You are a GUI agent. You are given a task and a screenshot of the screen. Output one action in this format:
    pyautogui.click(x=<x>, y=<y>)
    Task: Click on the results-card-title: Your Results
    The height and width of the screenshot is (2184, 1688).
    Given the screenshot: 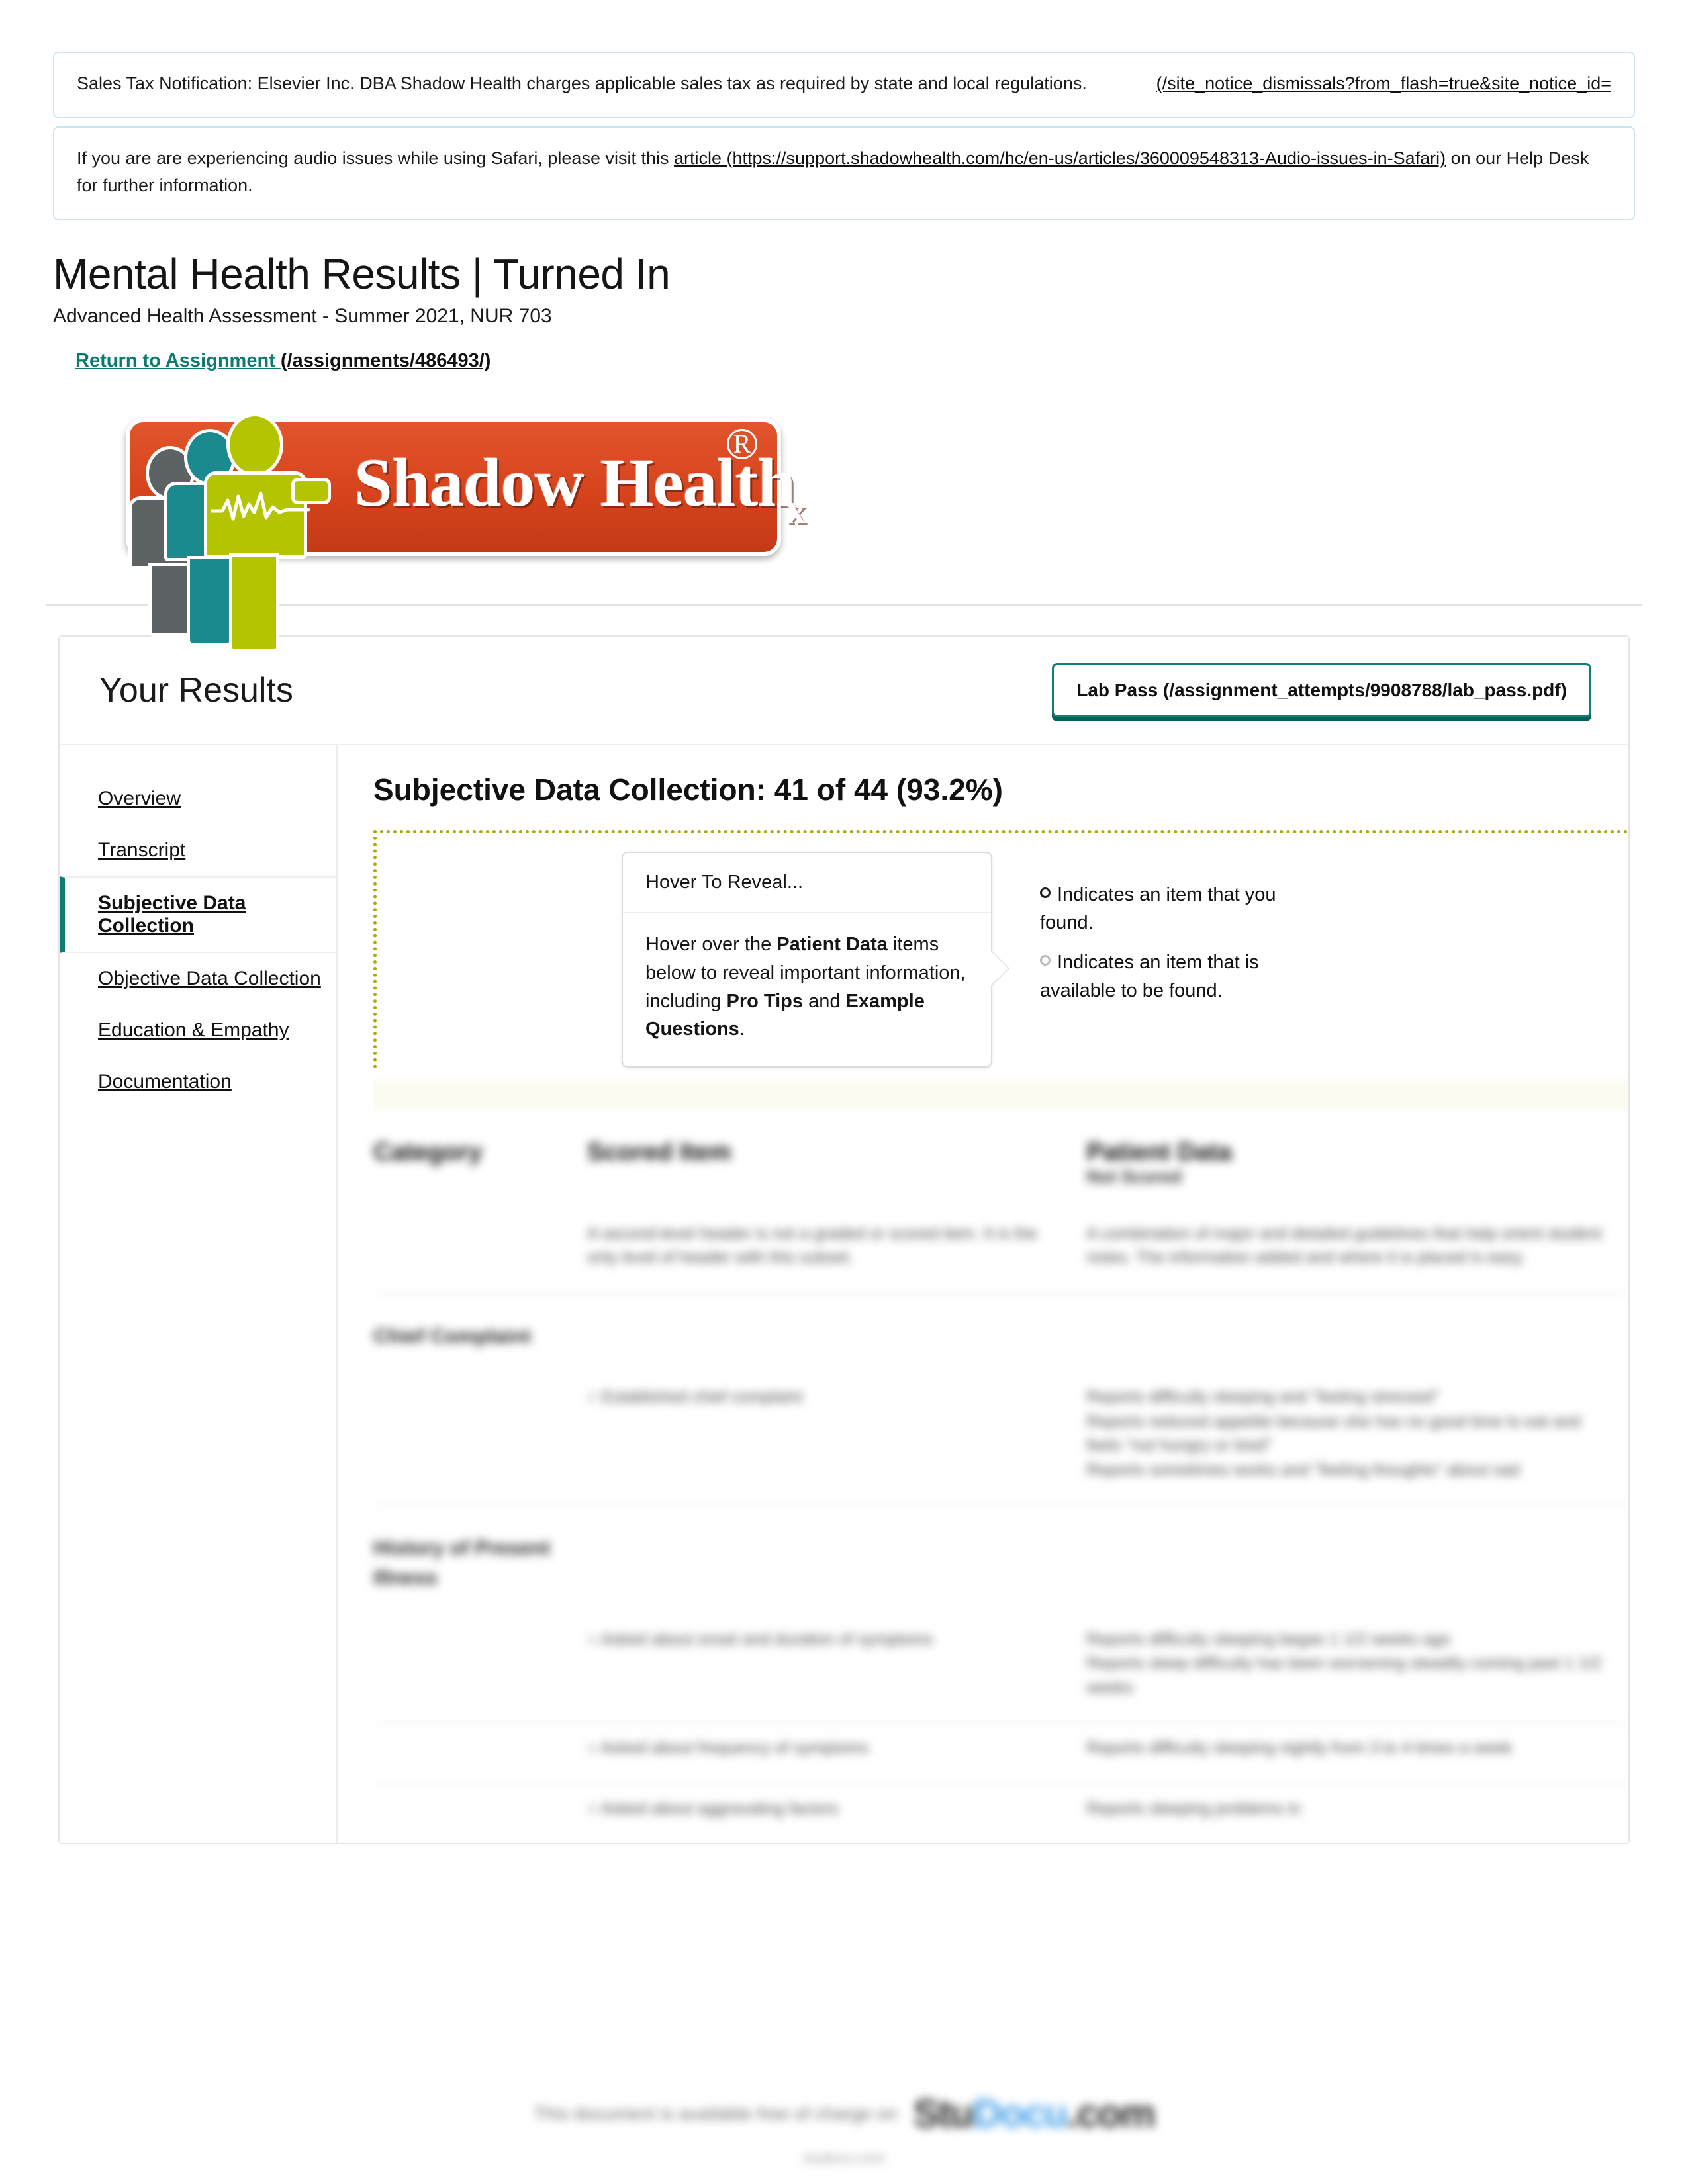 What is the action you would take?
    pyautogui.click(x=196, y=689)
    